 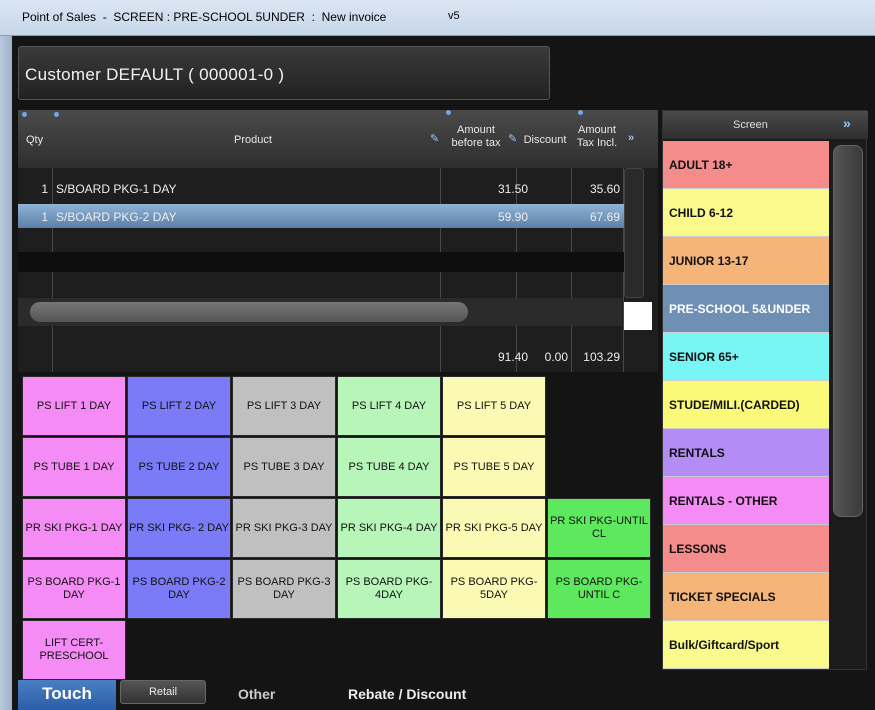 What do you see at coordinates (746, 501) in the screenshot?
I see `screen-item: RENTALS - OTHER` at bounding box center [746, 501].